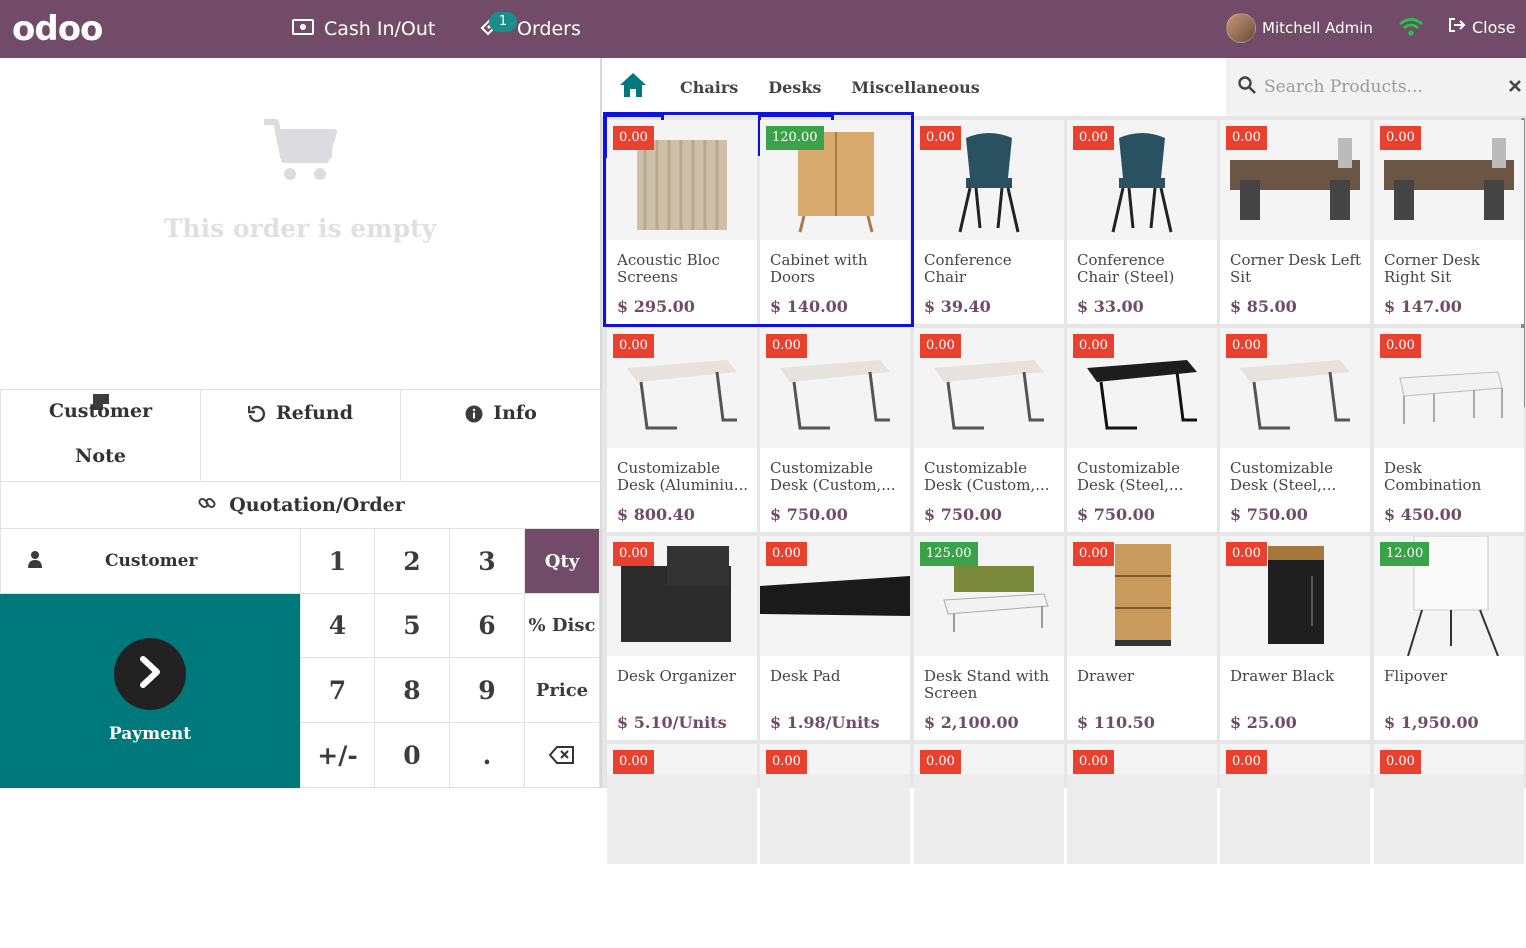 This screenshot has height=948, width=1526. Describe the element at coordinates (1449, 638) in the screenshot. I see `product-card: 12.00 Flipover $ 1,950.00` at that location.